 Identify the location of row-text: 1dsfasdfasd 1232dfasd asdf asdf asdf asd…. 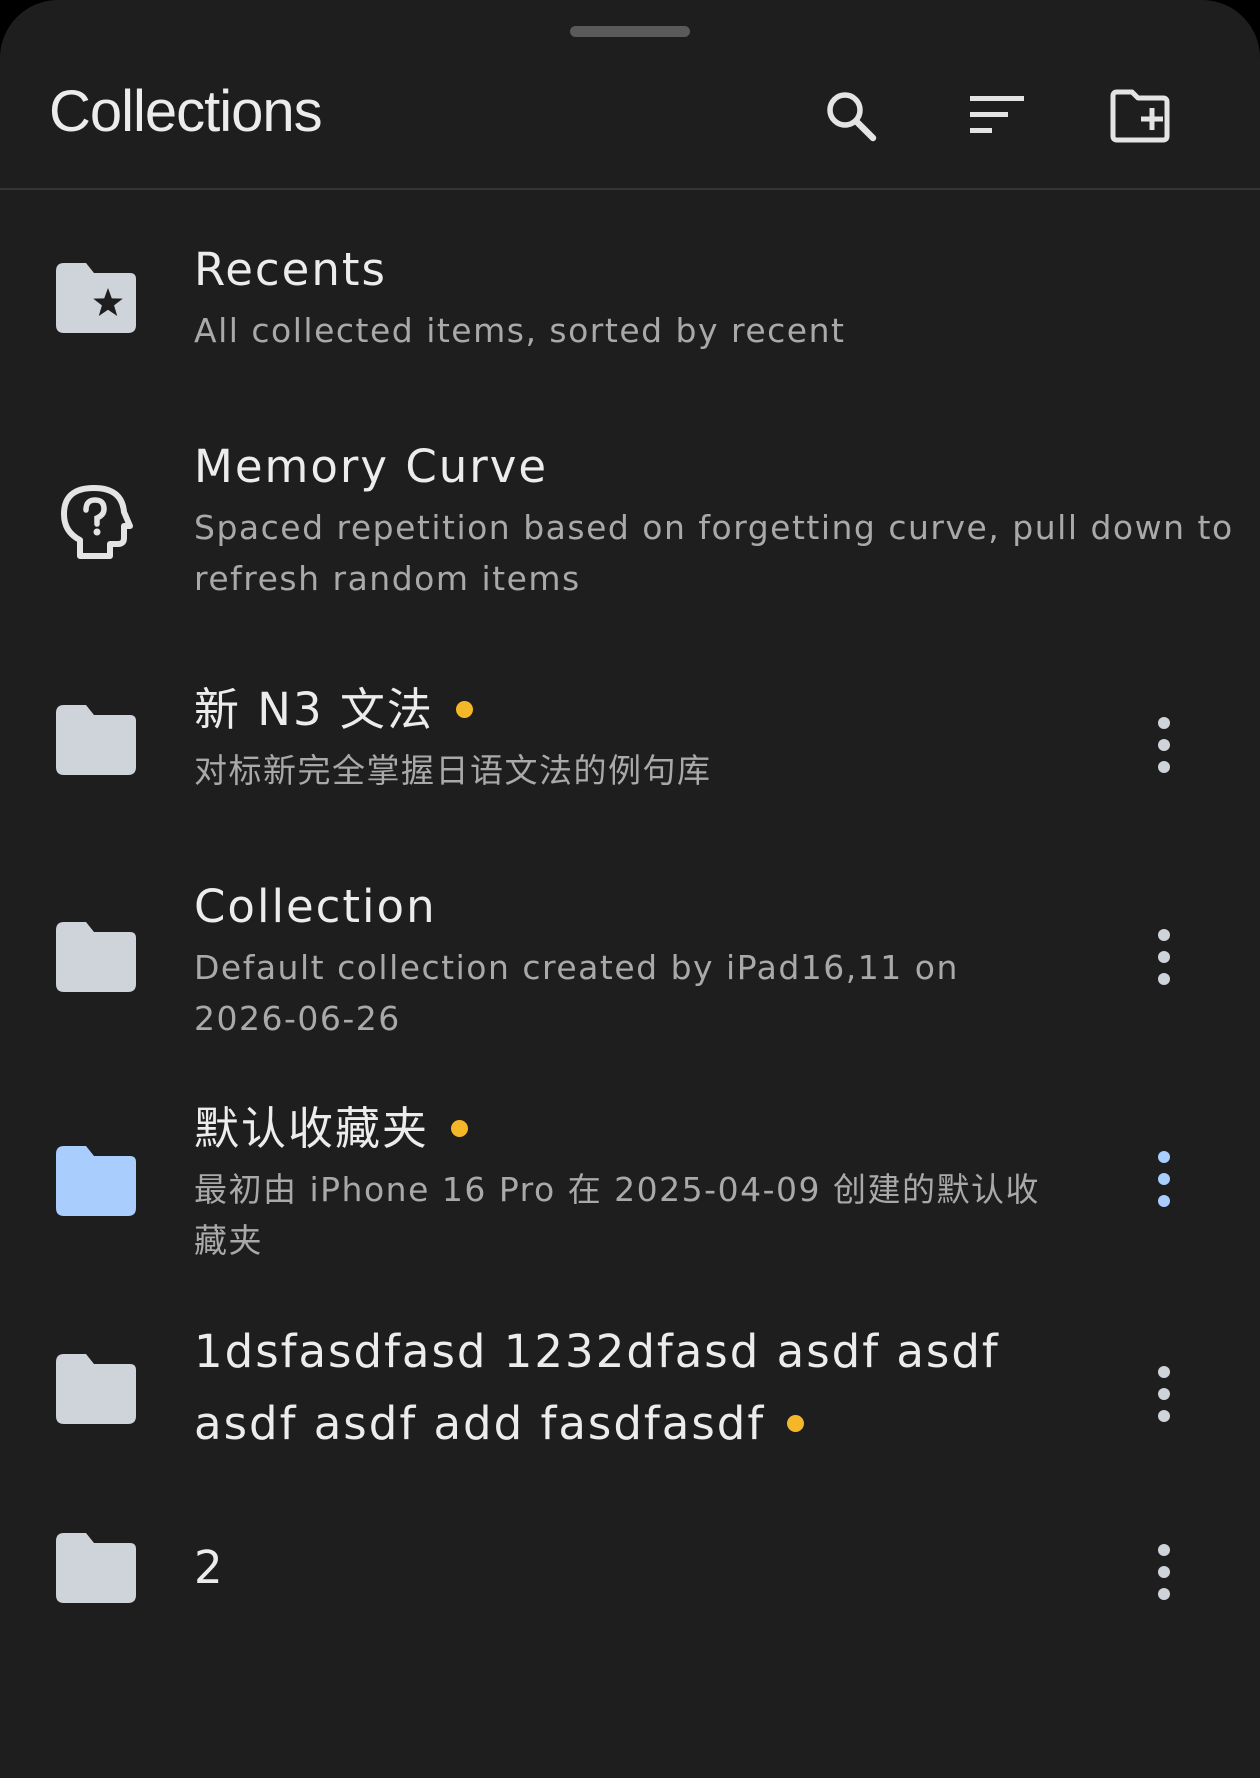
(624, 1388).